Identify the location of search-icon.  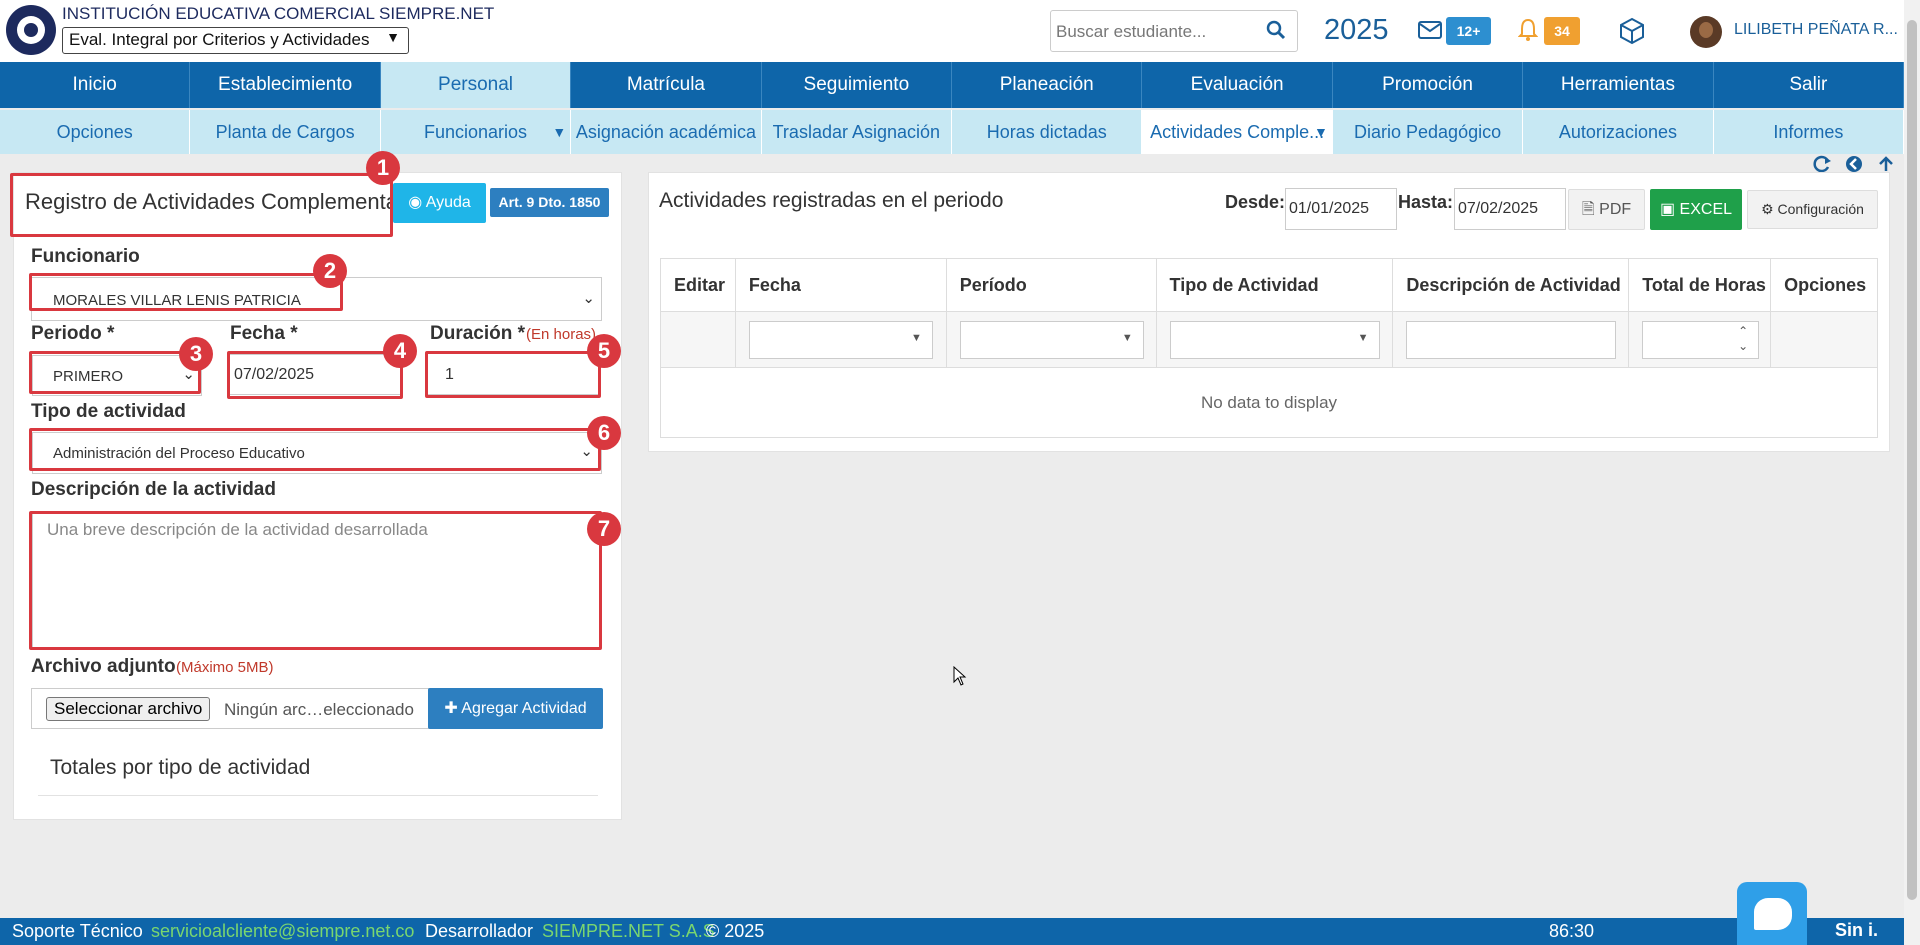
(1276, 30).